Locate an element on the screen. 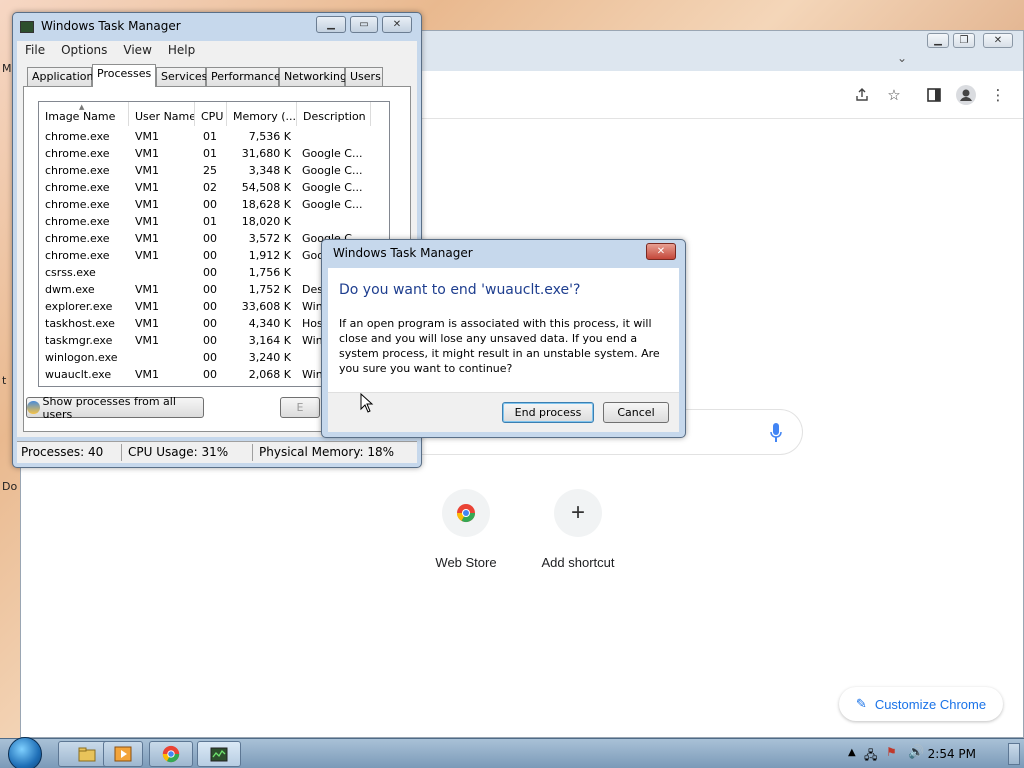 Image resolution: width=1024 pixels, height=768 pixels. tab-applications: Applications is located at coordinates (63, 76).